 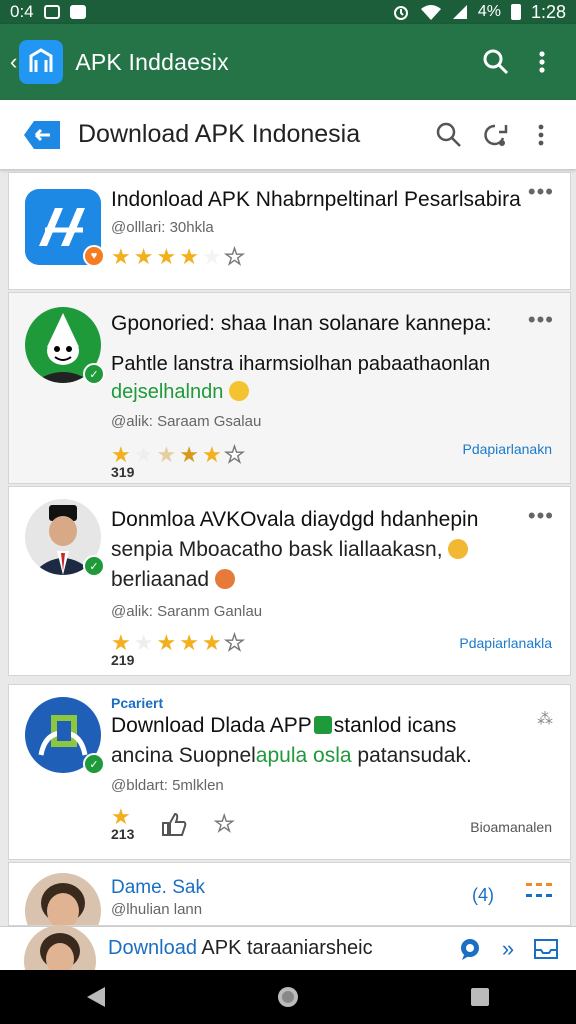 What do you see at coordinates (507, 449) in the screenshot?
I see `post-action-link: Pdapiarlanakn` at bounding box center [507, 449].